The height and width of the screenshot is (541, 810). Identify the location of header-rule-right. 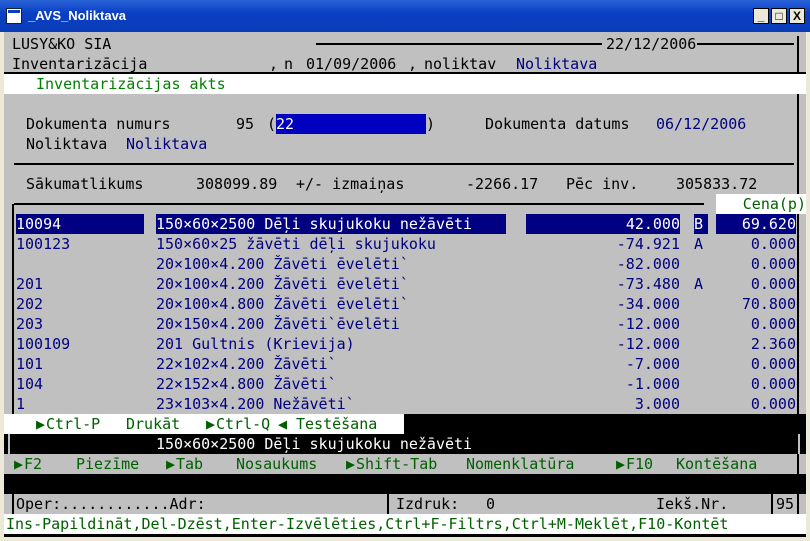
(745, 44).